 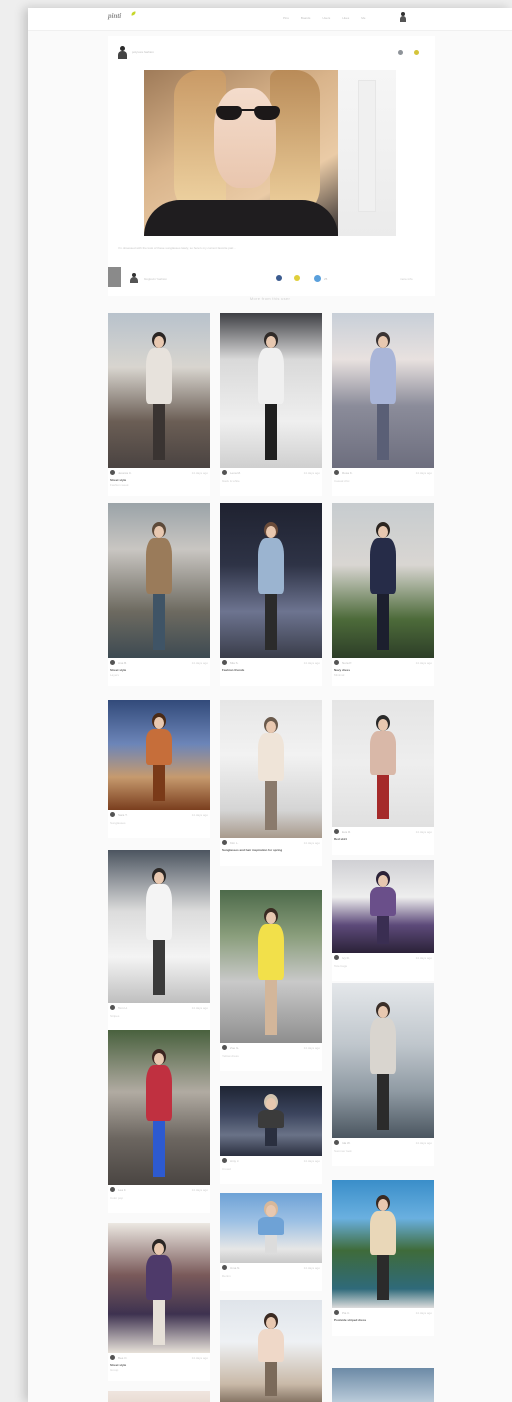 I want to click on featured-photo, so click(x=270, y=153).